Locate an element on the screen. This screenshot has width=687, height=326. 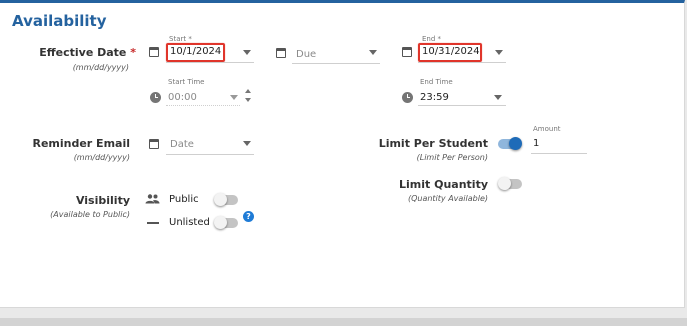
bottom-divider is located at coordinates (343, 322).